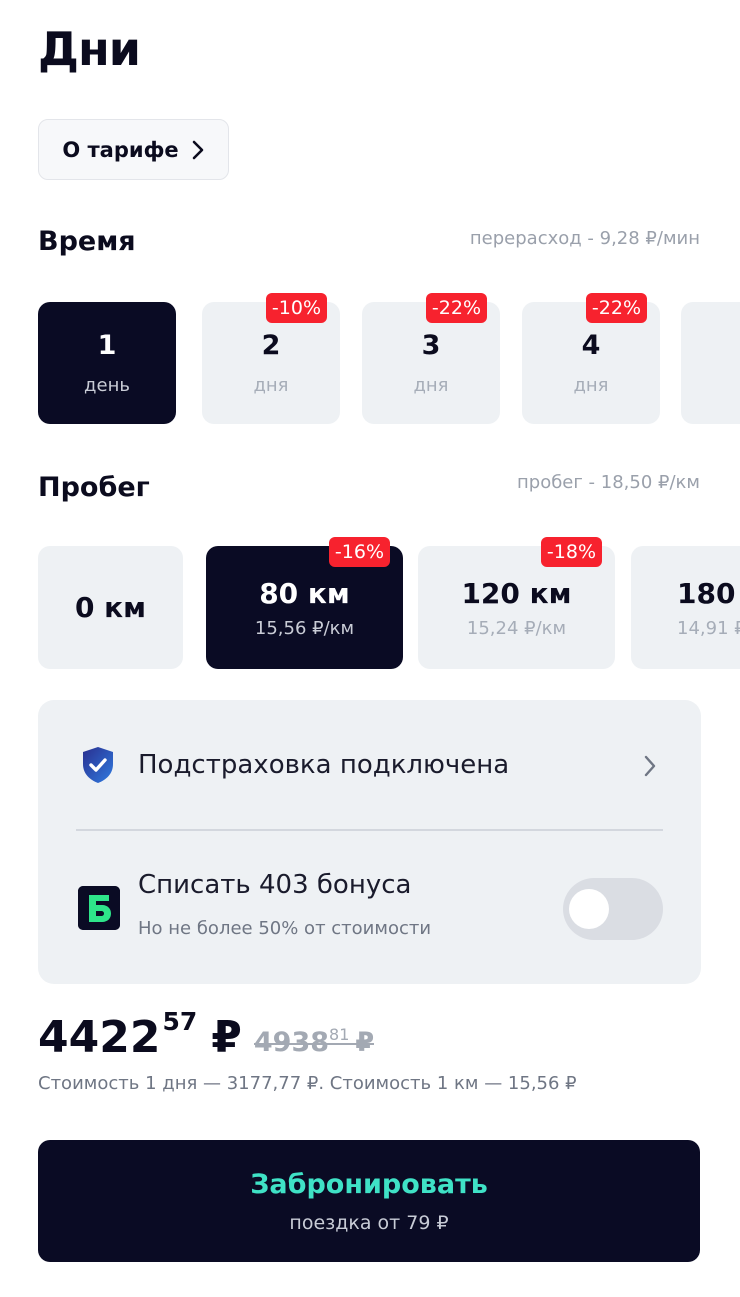 The width and height of the screenshot is (740, 1297). I want to click on mileage-option-120: 120 км 15,24 ₽/км -18%, so click(516, 603).